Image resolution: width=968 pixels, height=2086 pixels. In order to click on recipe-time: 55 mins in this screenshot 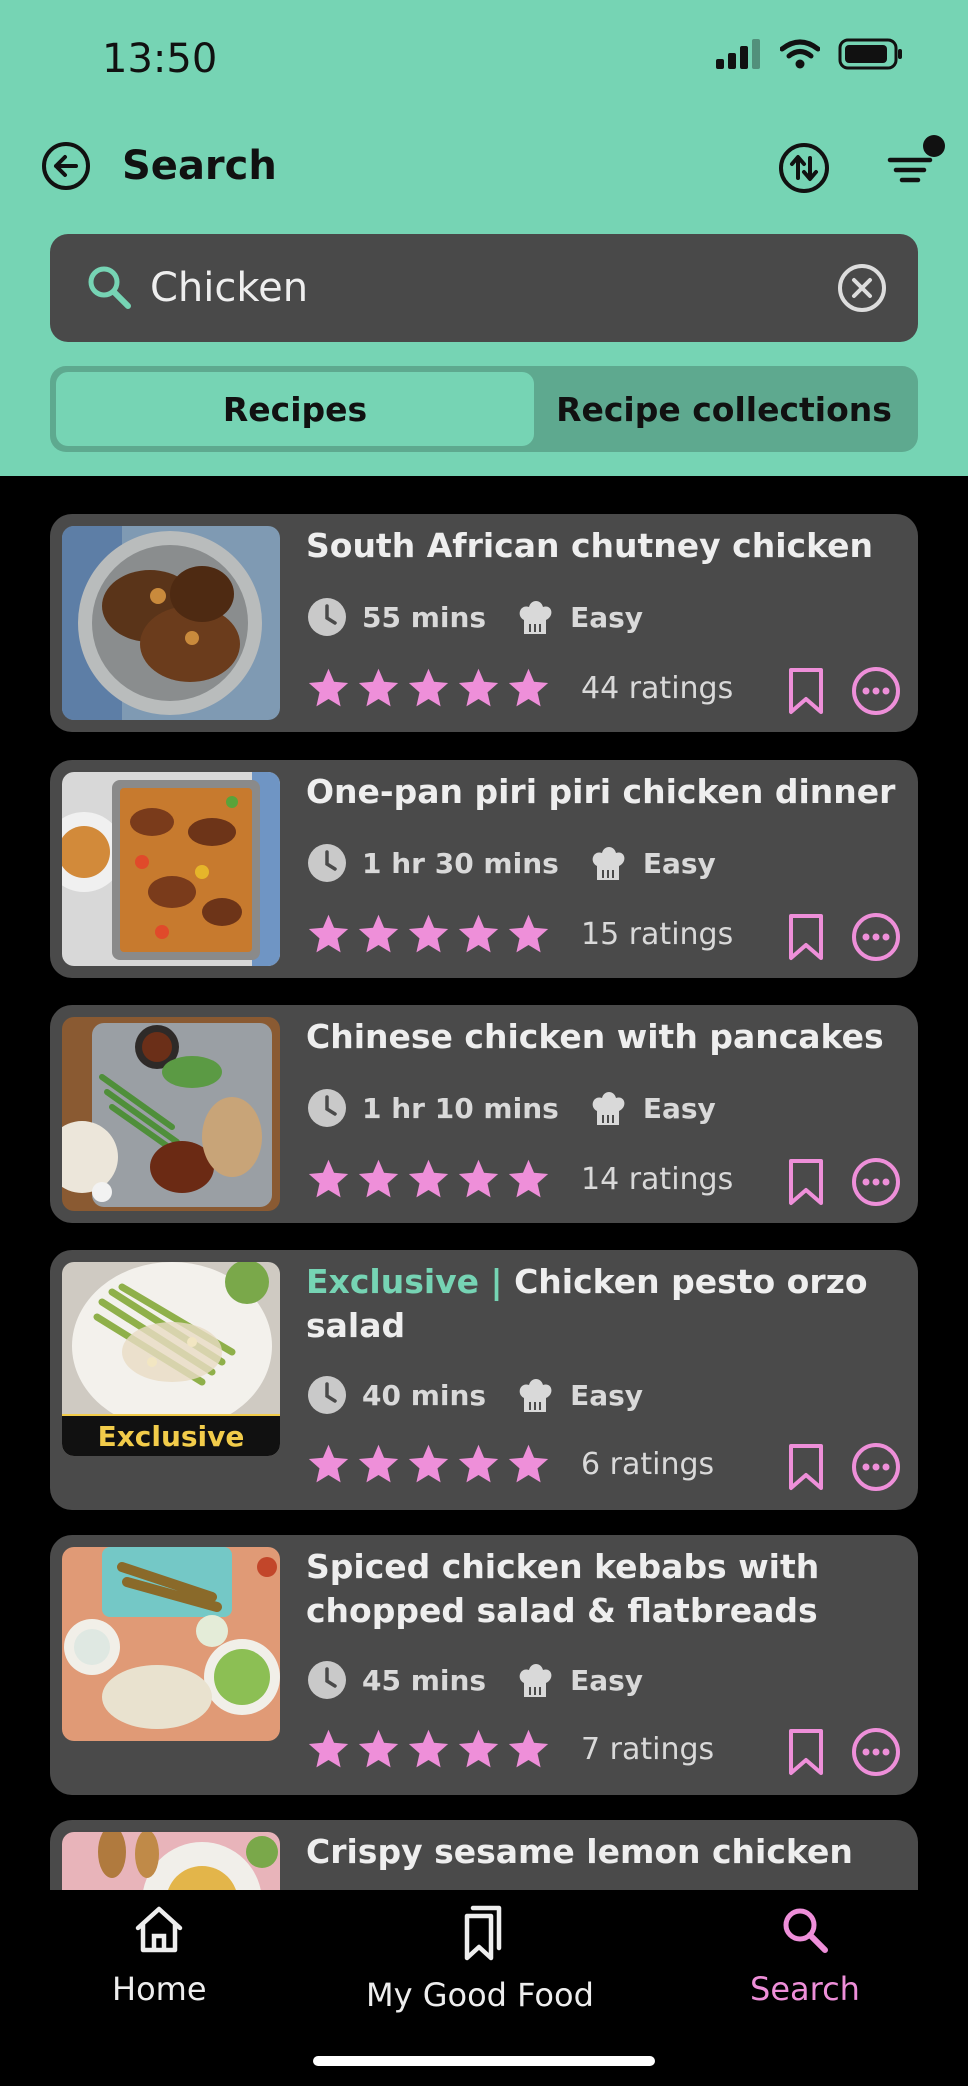, I will do `click(424, 617)`.